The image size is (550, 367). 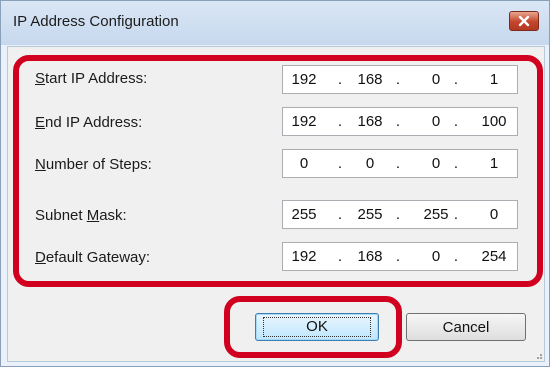 I want to click on close-icon, so click(x=524, y=21).